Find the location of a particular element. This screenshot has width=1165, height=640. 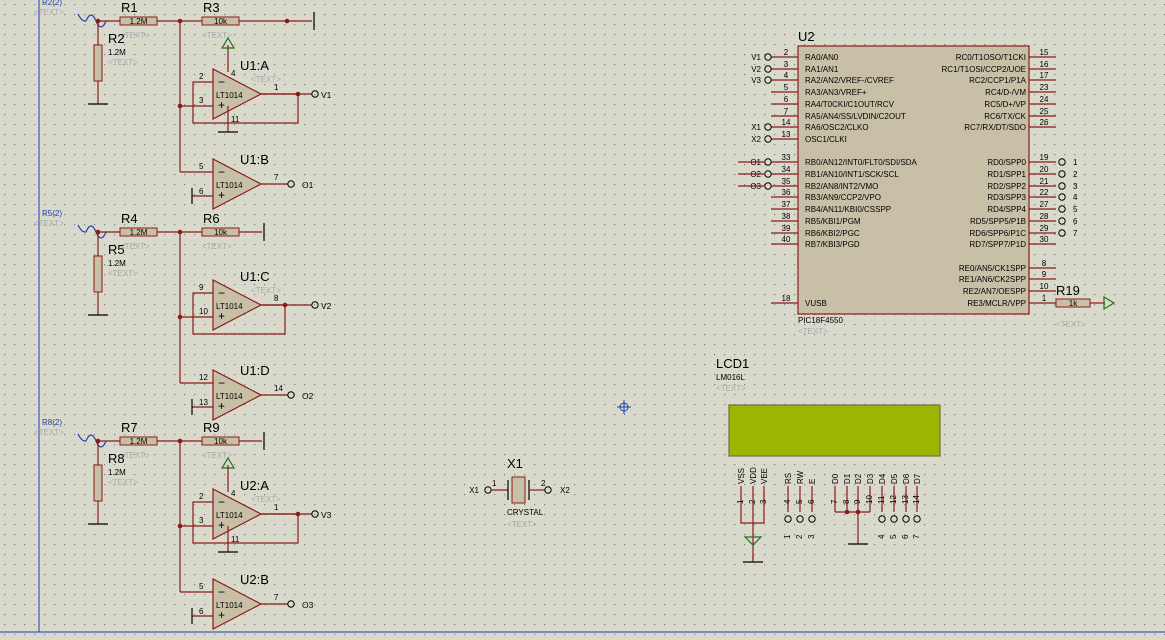

pin-name: RB3/AN9/CCP2/VPO is located at coordinates (843, 197).